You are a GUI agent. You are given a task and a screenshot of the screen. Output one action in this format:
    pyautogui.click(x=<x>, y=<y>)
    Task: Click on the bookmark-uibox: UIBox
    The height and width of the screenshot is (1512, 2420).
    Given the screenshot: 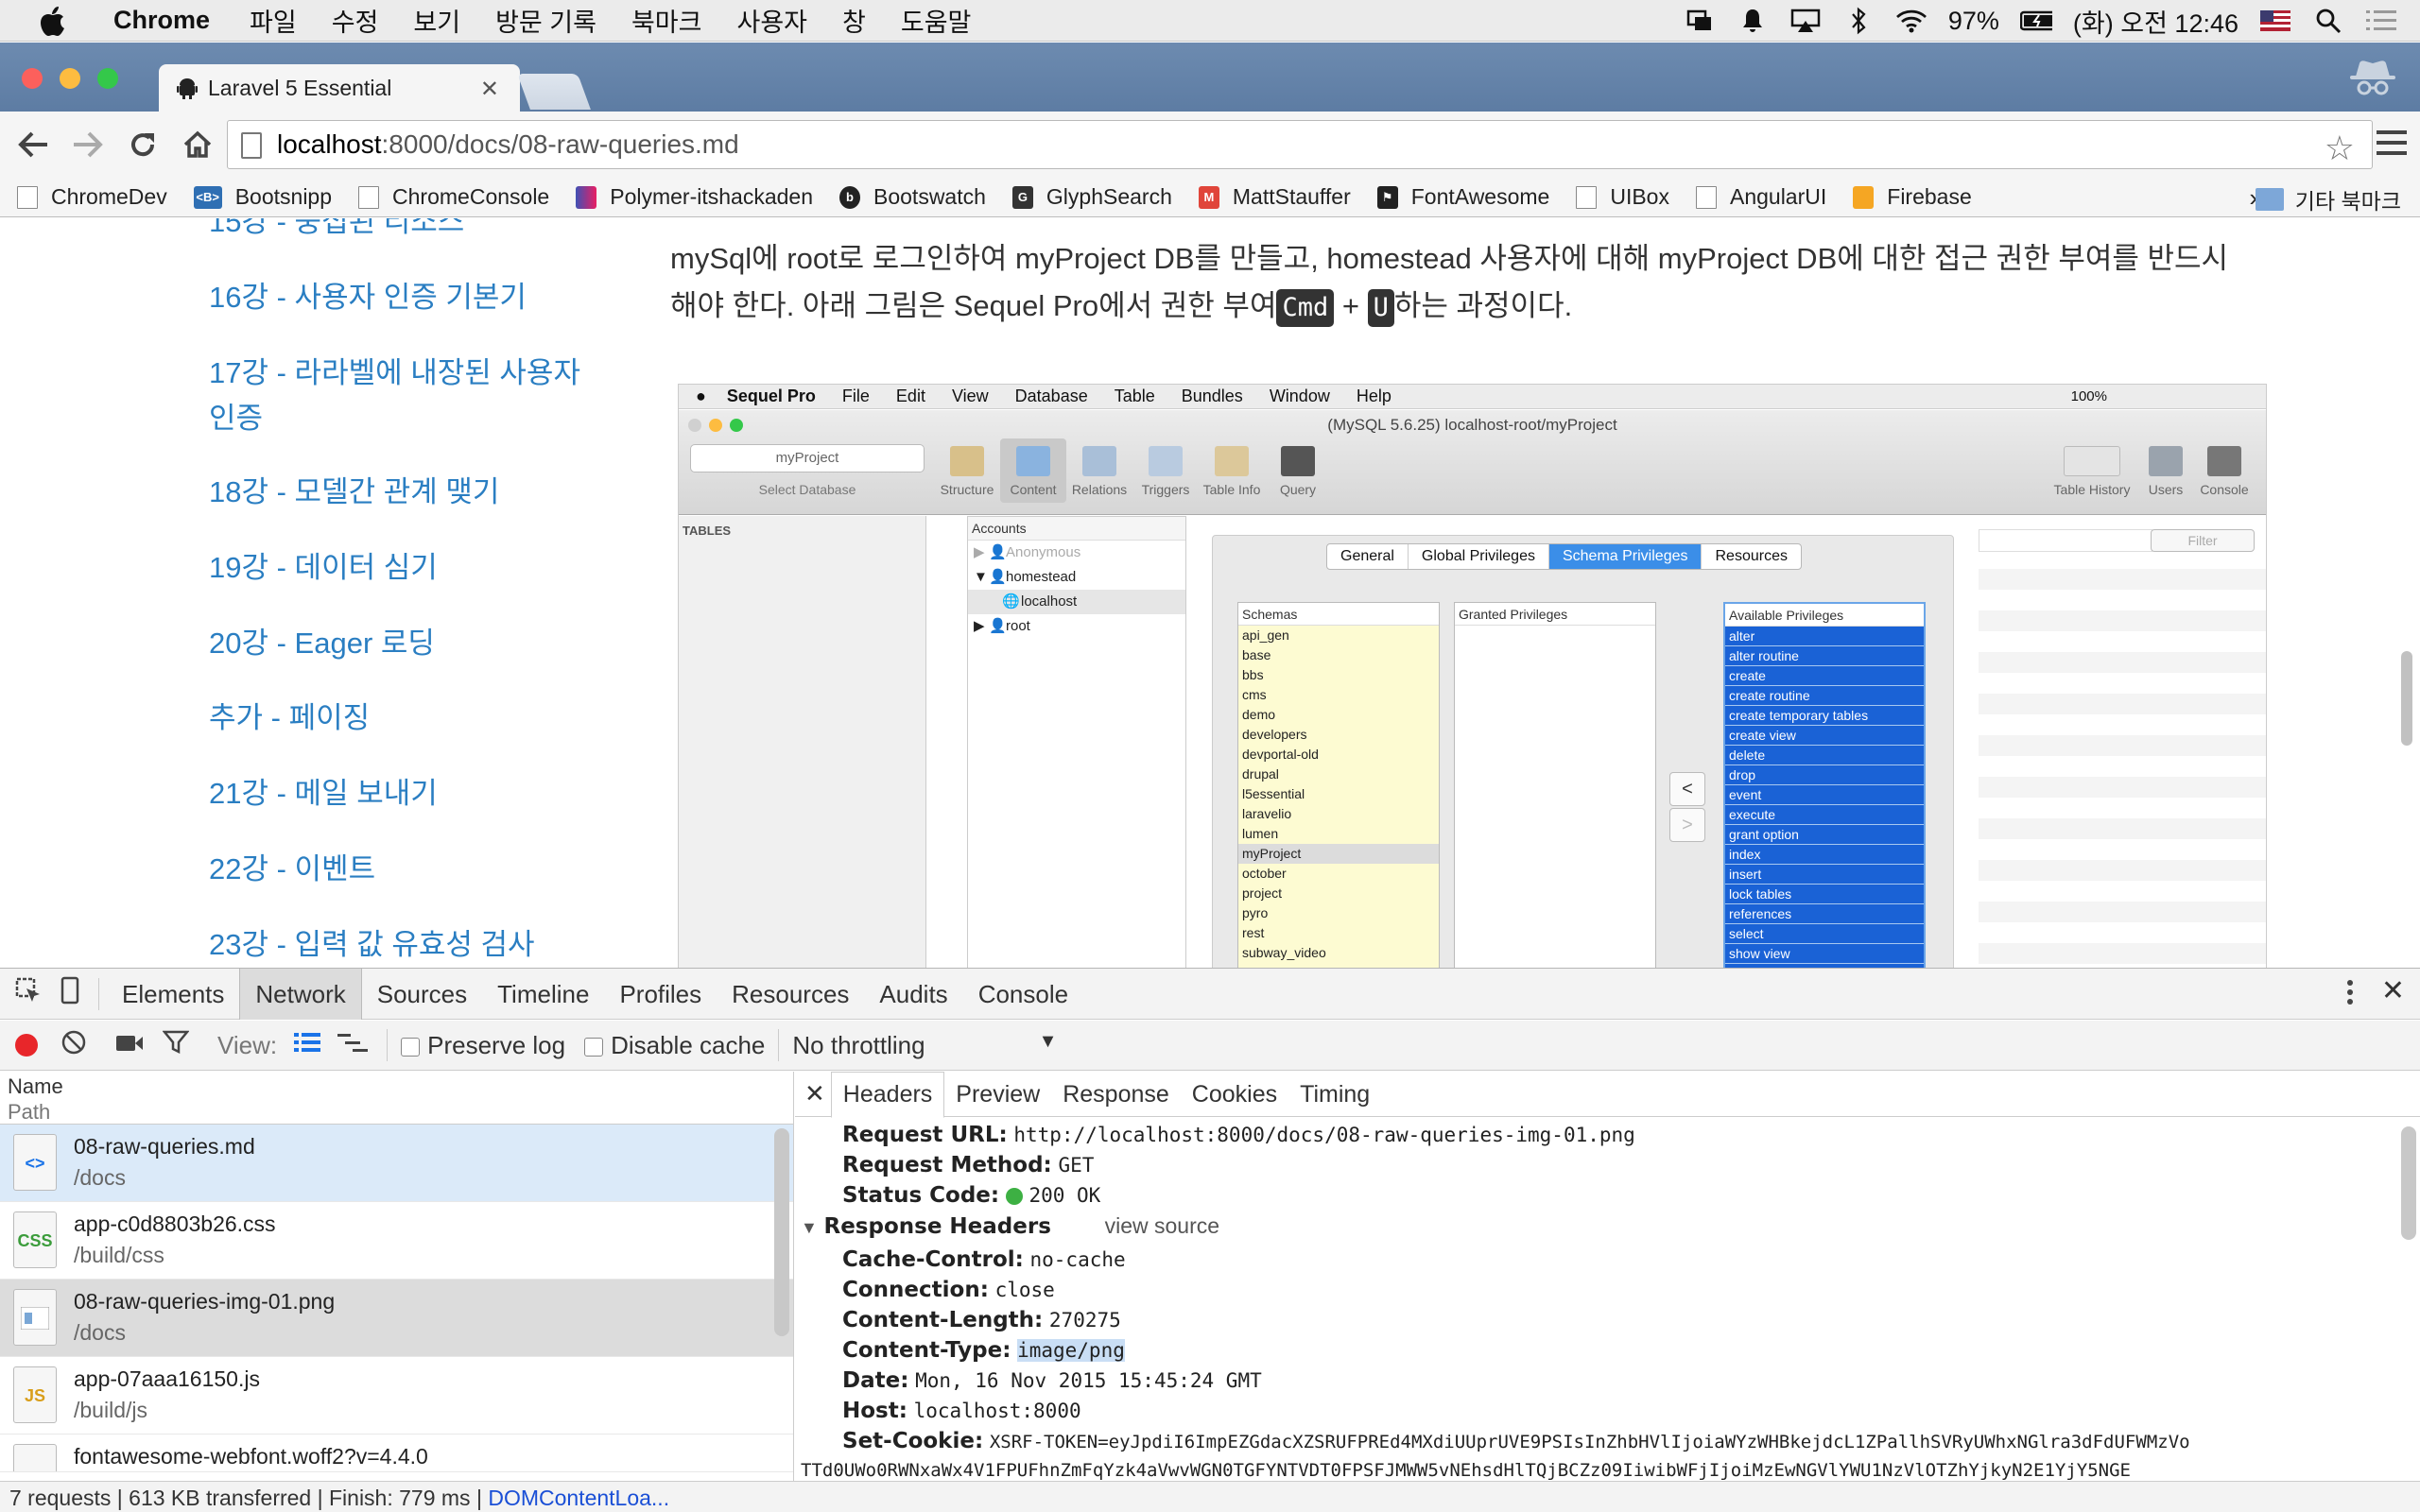 What is the action you would take?
    pyautogui.click(x=1623, y=197)
    